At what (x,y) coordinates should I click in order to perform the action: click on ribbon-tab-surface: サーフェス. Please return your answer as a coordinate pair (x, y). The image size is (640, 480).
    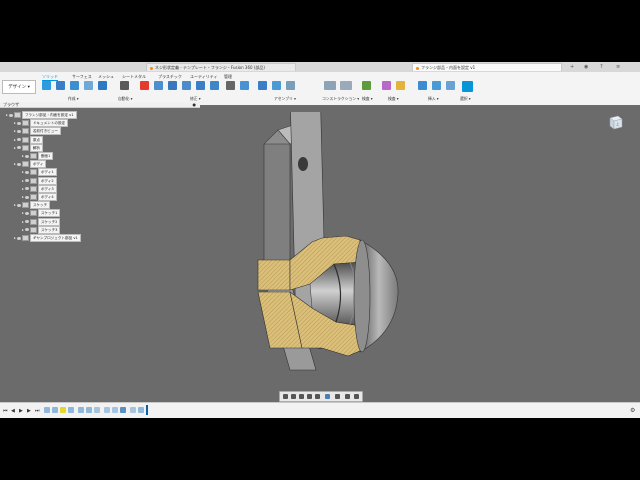
    Looking at the image, I should click on (82, 77).